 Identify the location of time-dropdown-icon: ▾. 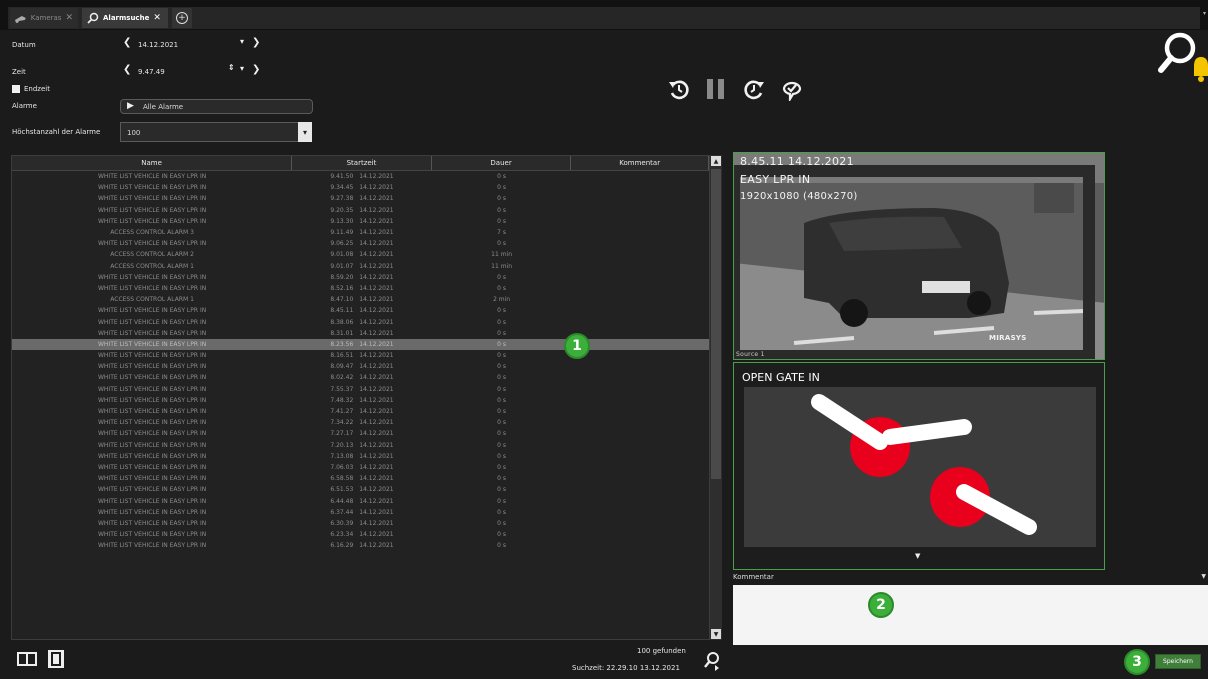
(242, 68).